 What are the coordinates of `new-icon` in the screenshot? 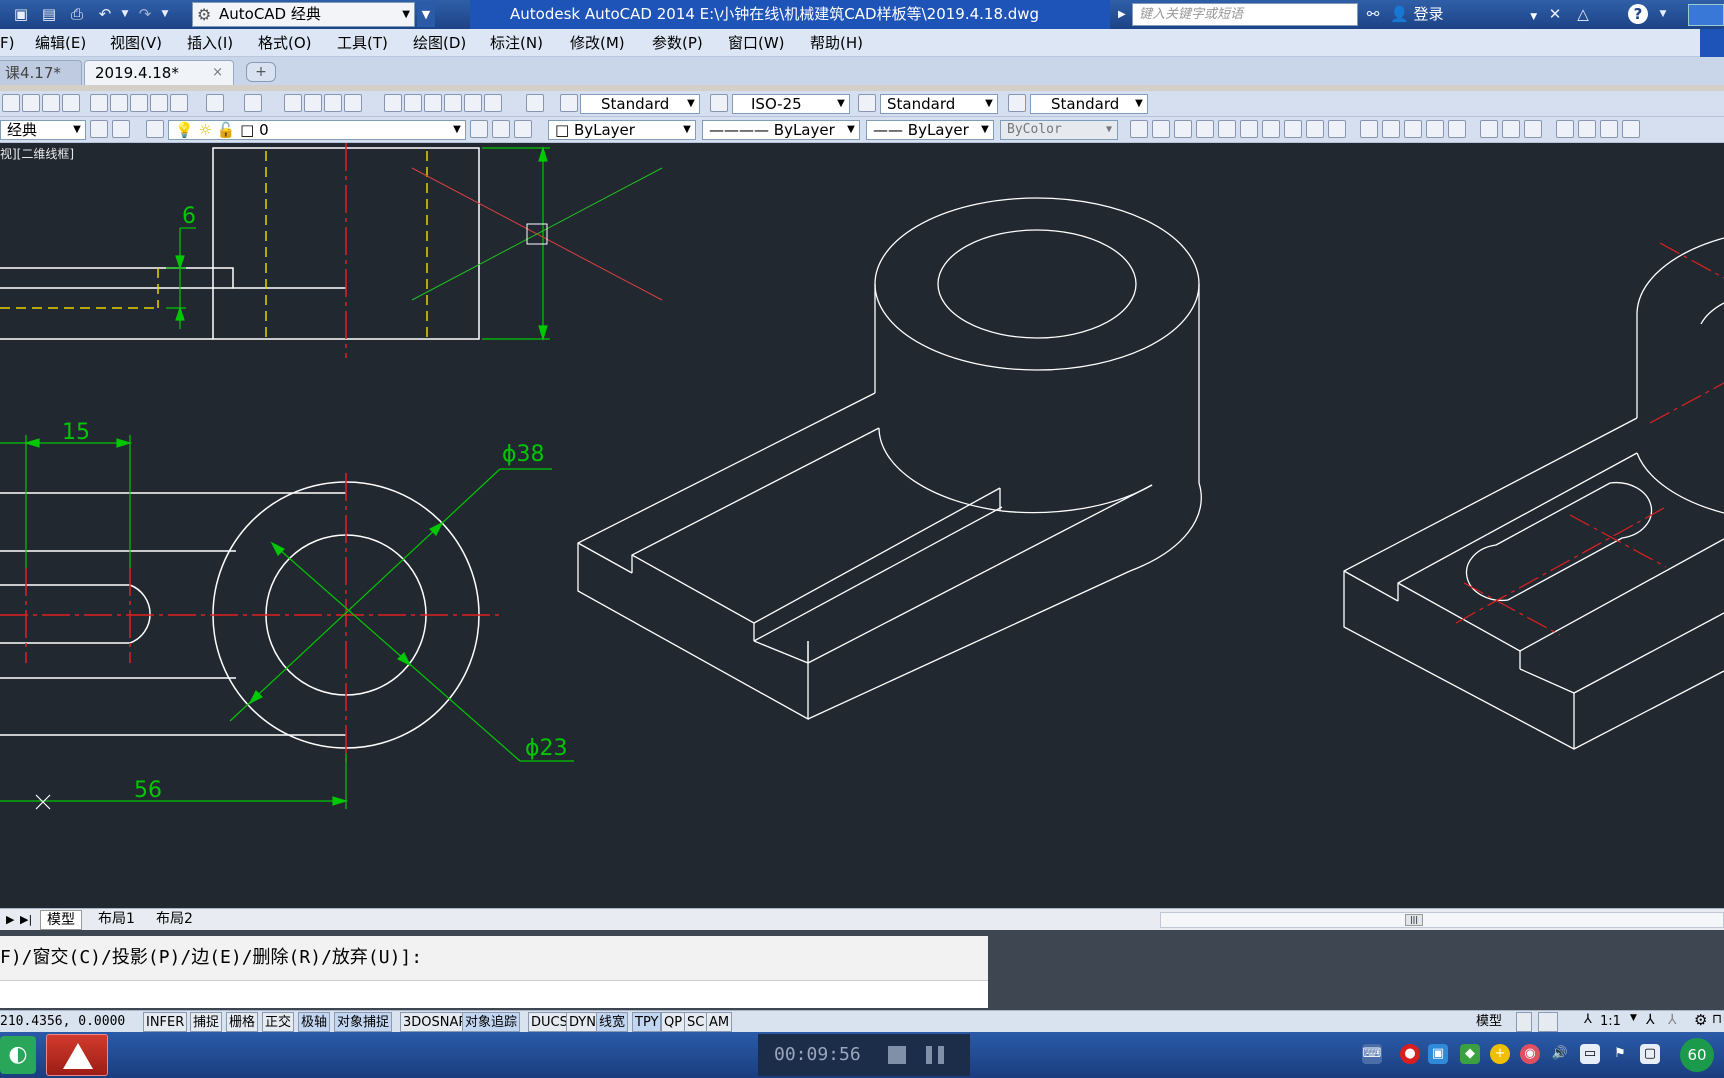 It's located at (11, 103).